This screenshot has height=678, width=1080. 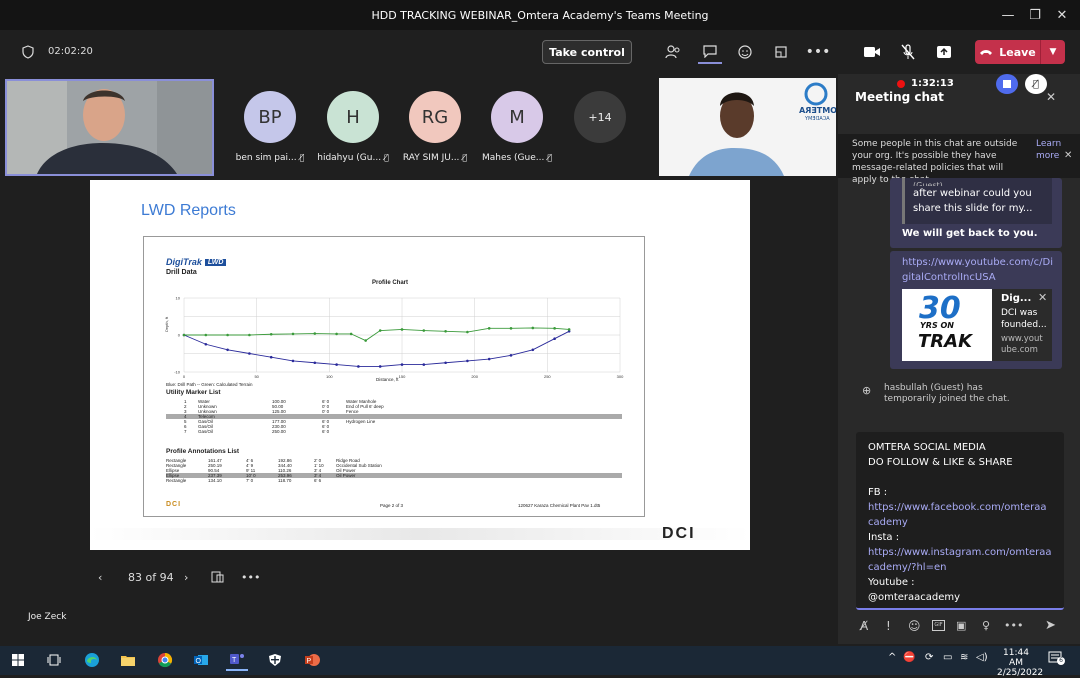 I want to click on x-tick-label: 50, so click(x=256, y=376).